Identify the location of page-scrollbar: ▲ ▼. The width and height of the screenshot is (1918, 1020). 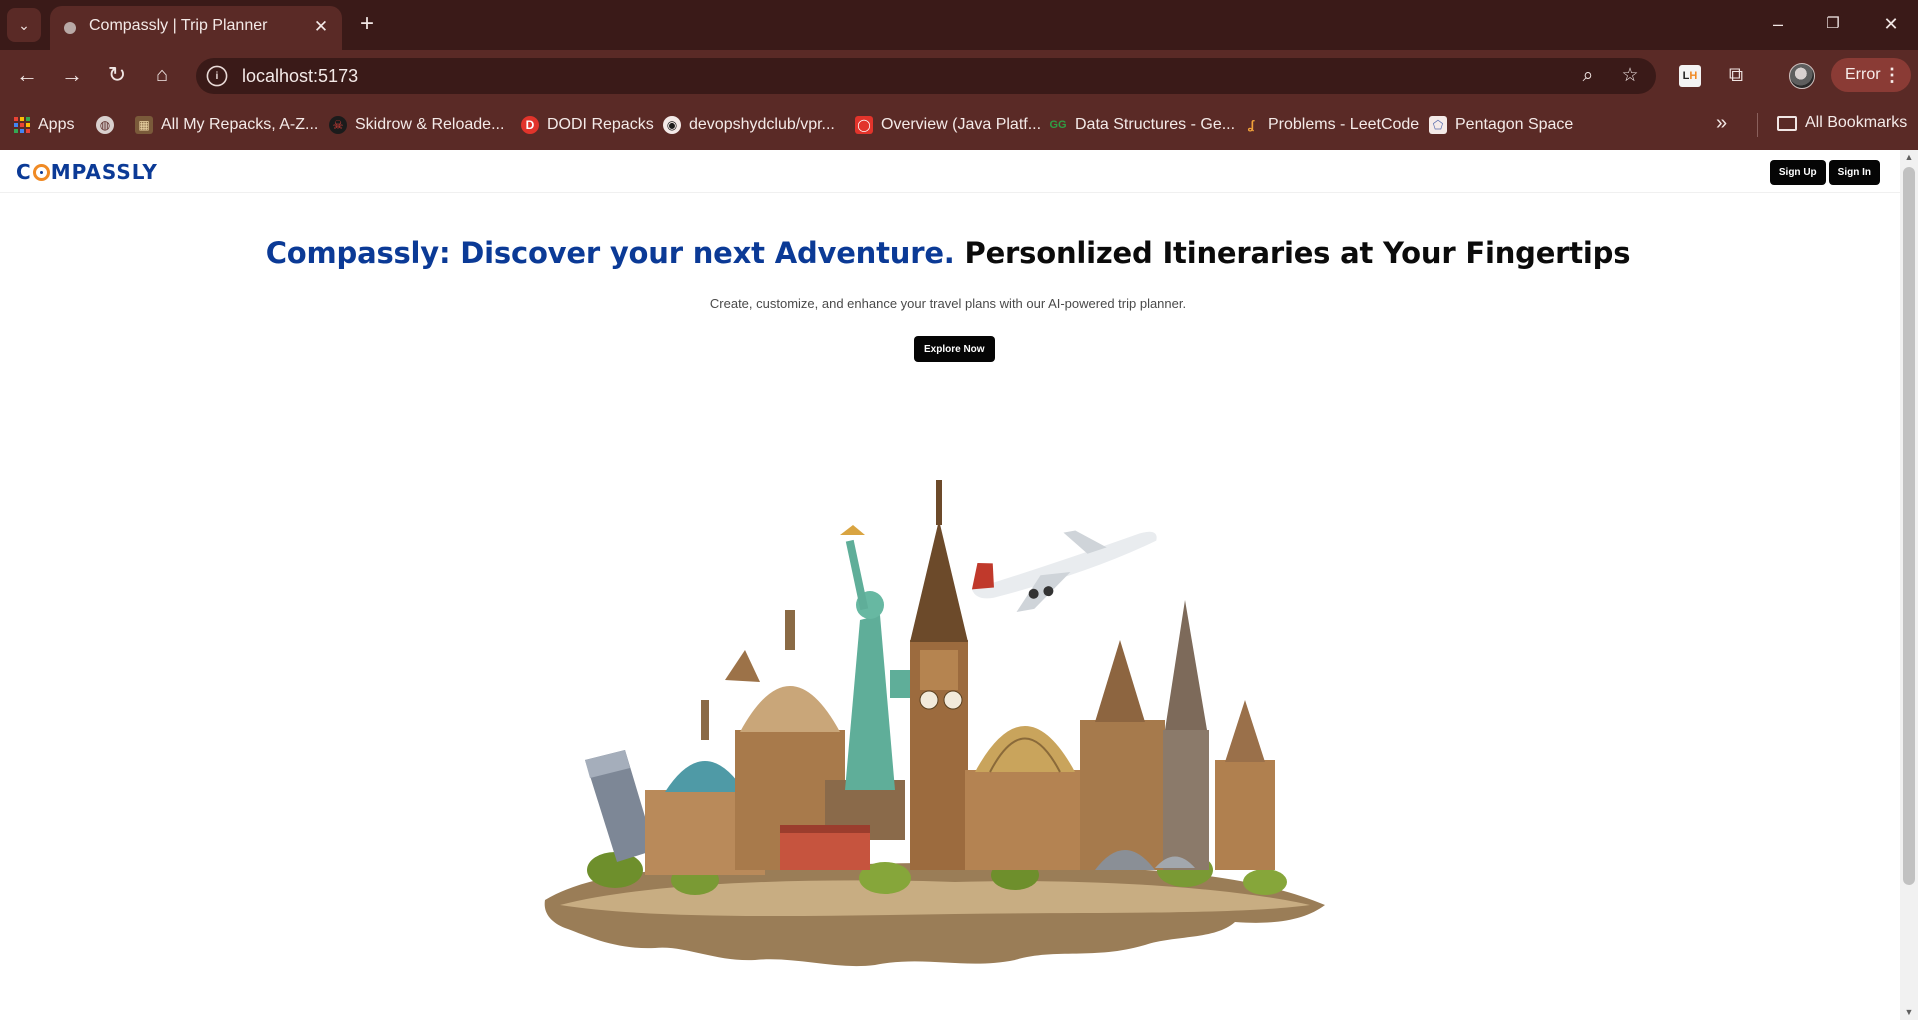
(1909, 585).